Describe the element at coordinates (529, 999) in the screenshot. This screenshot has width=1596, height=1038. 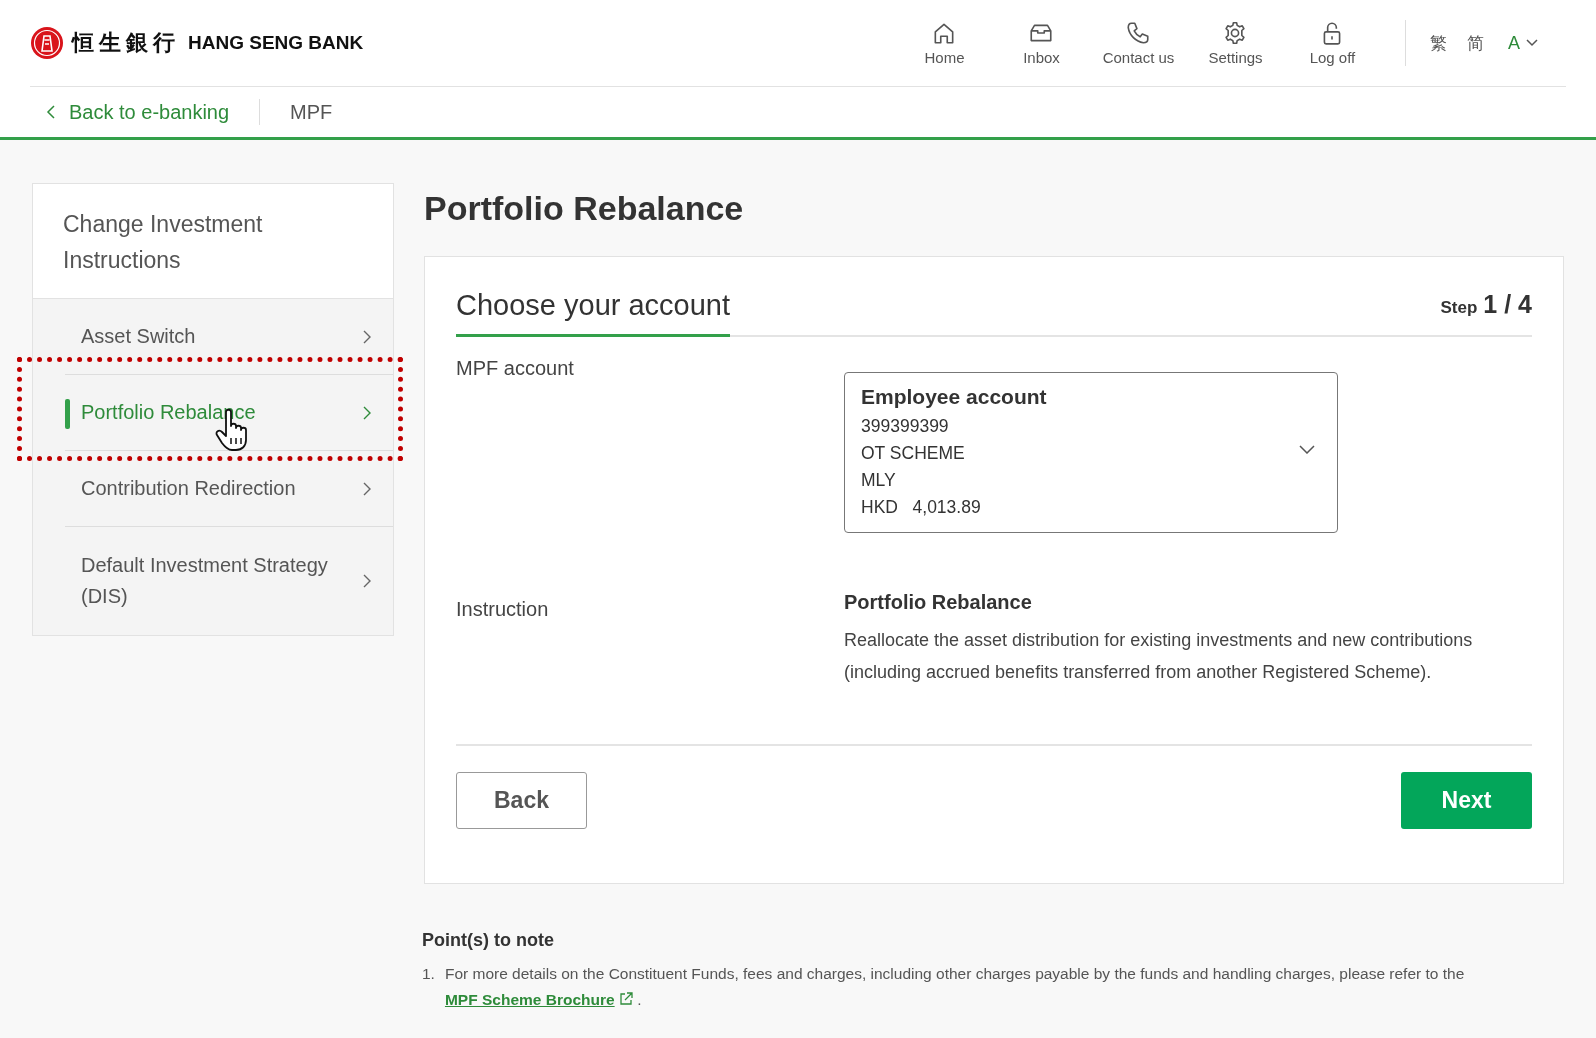
I see `brochure-link: MPF Scheme Brochure` at that location.